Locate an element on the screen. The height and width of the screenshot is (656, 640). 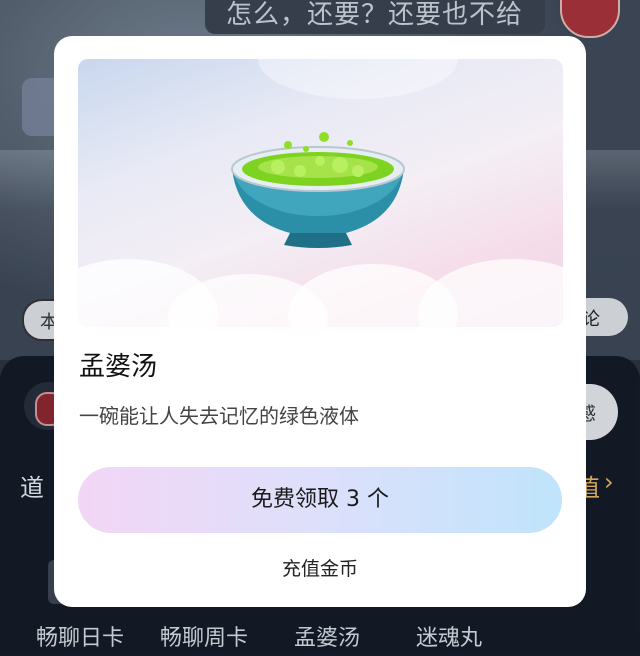
green-soup-bowl-icon is located at coordinates (318, 190).